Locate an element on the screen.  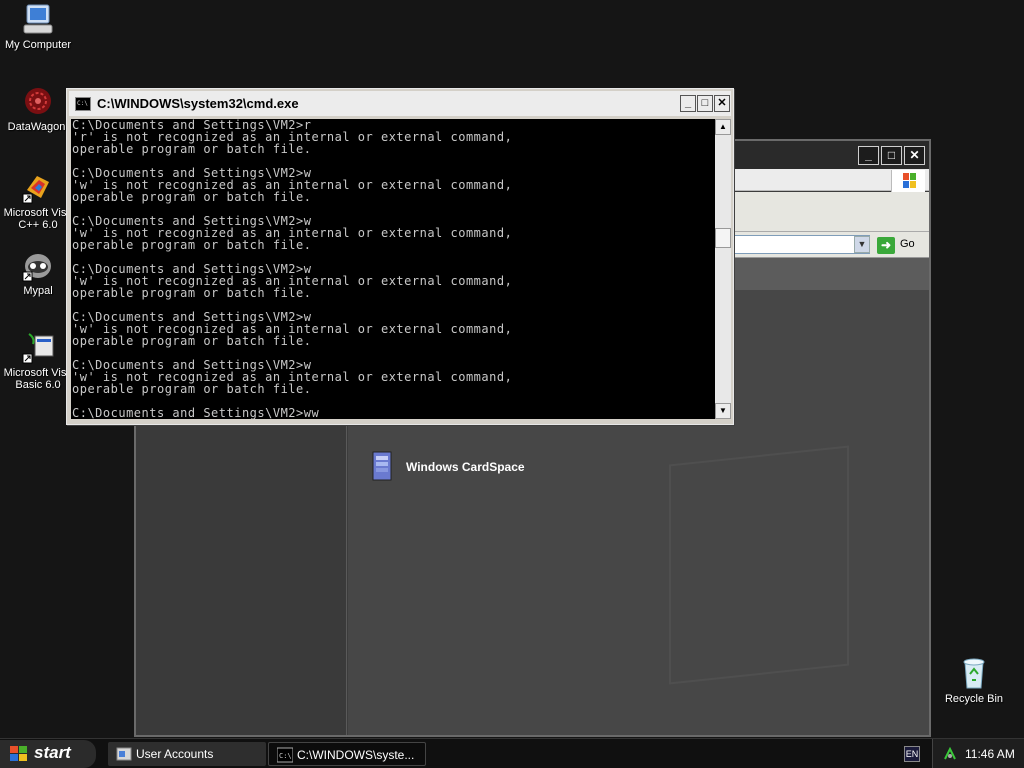
desktop-icon-label: Microsoft Visu C++ 6.0 is located at coordinates (38, 219).